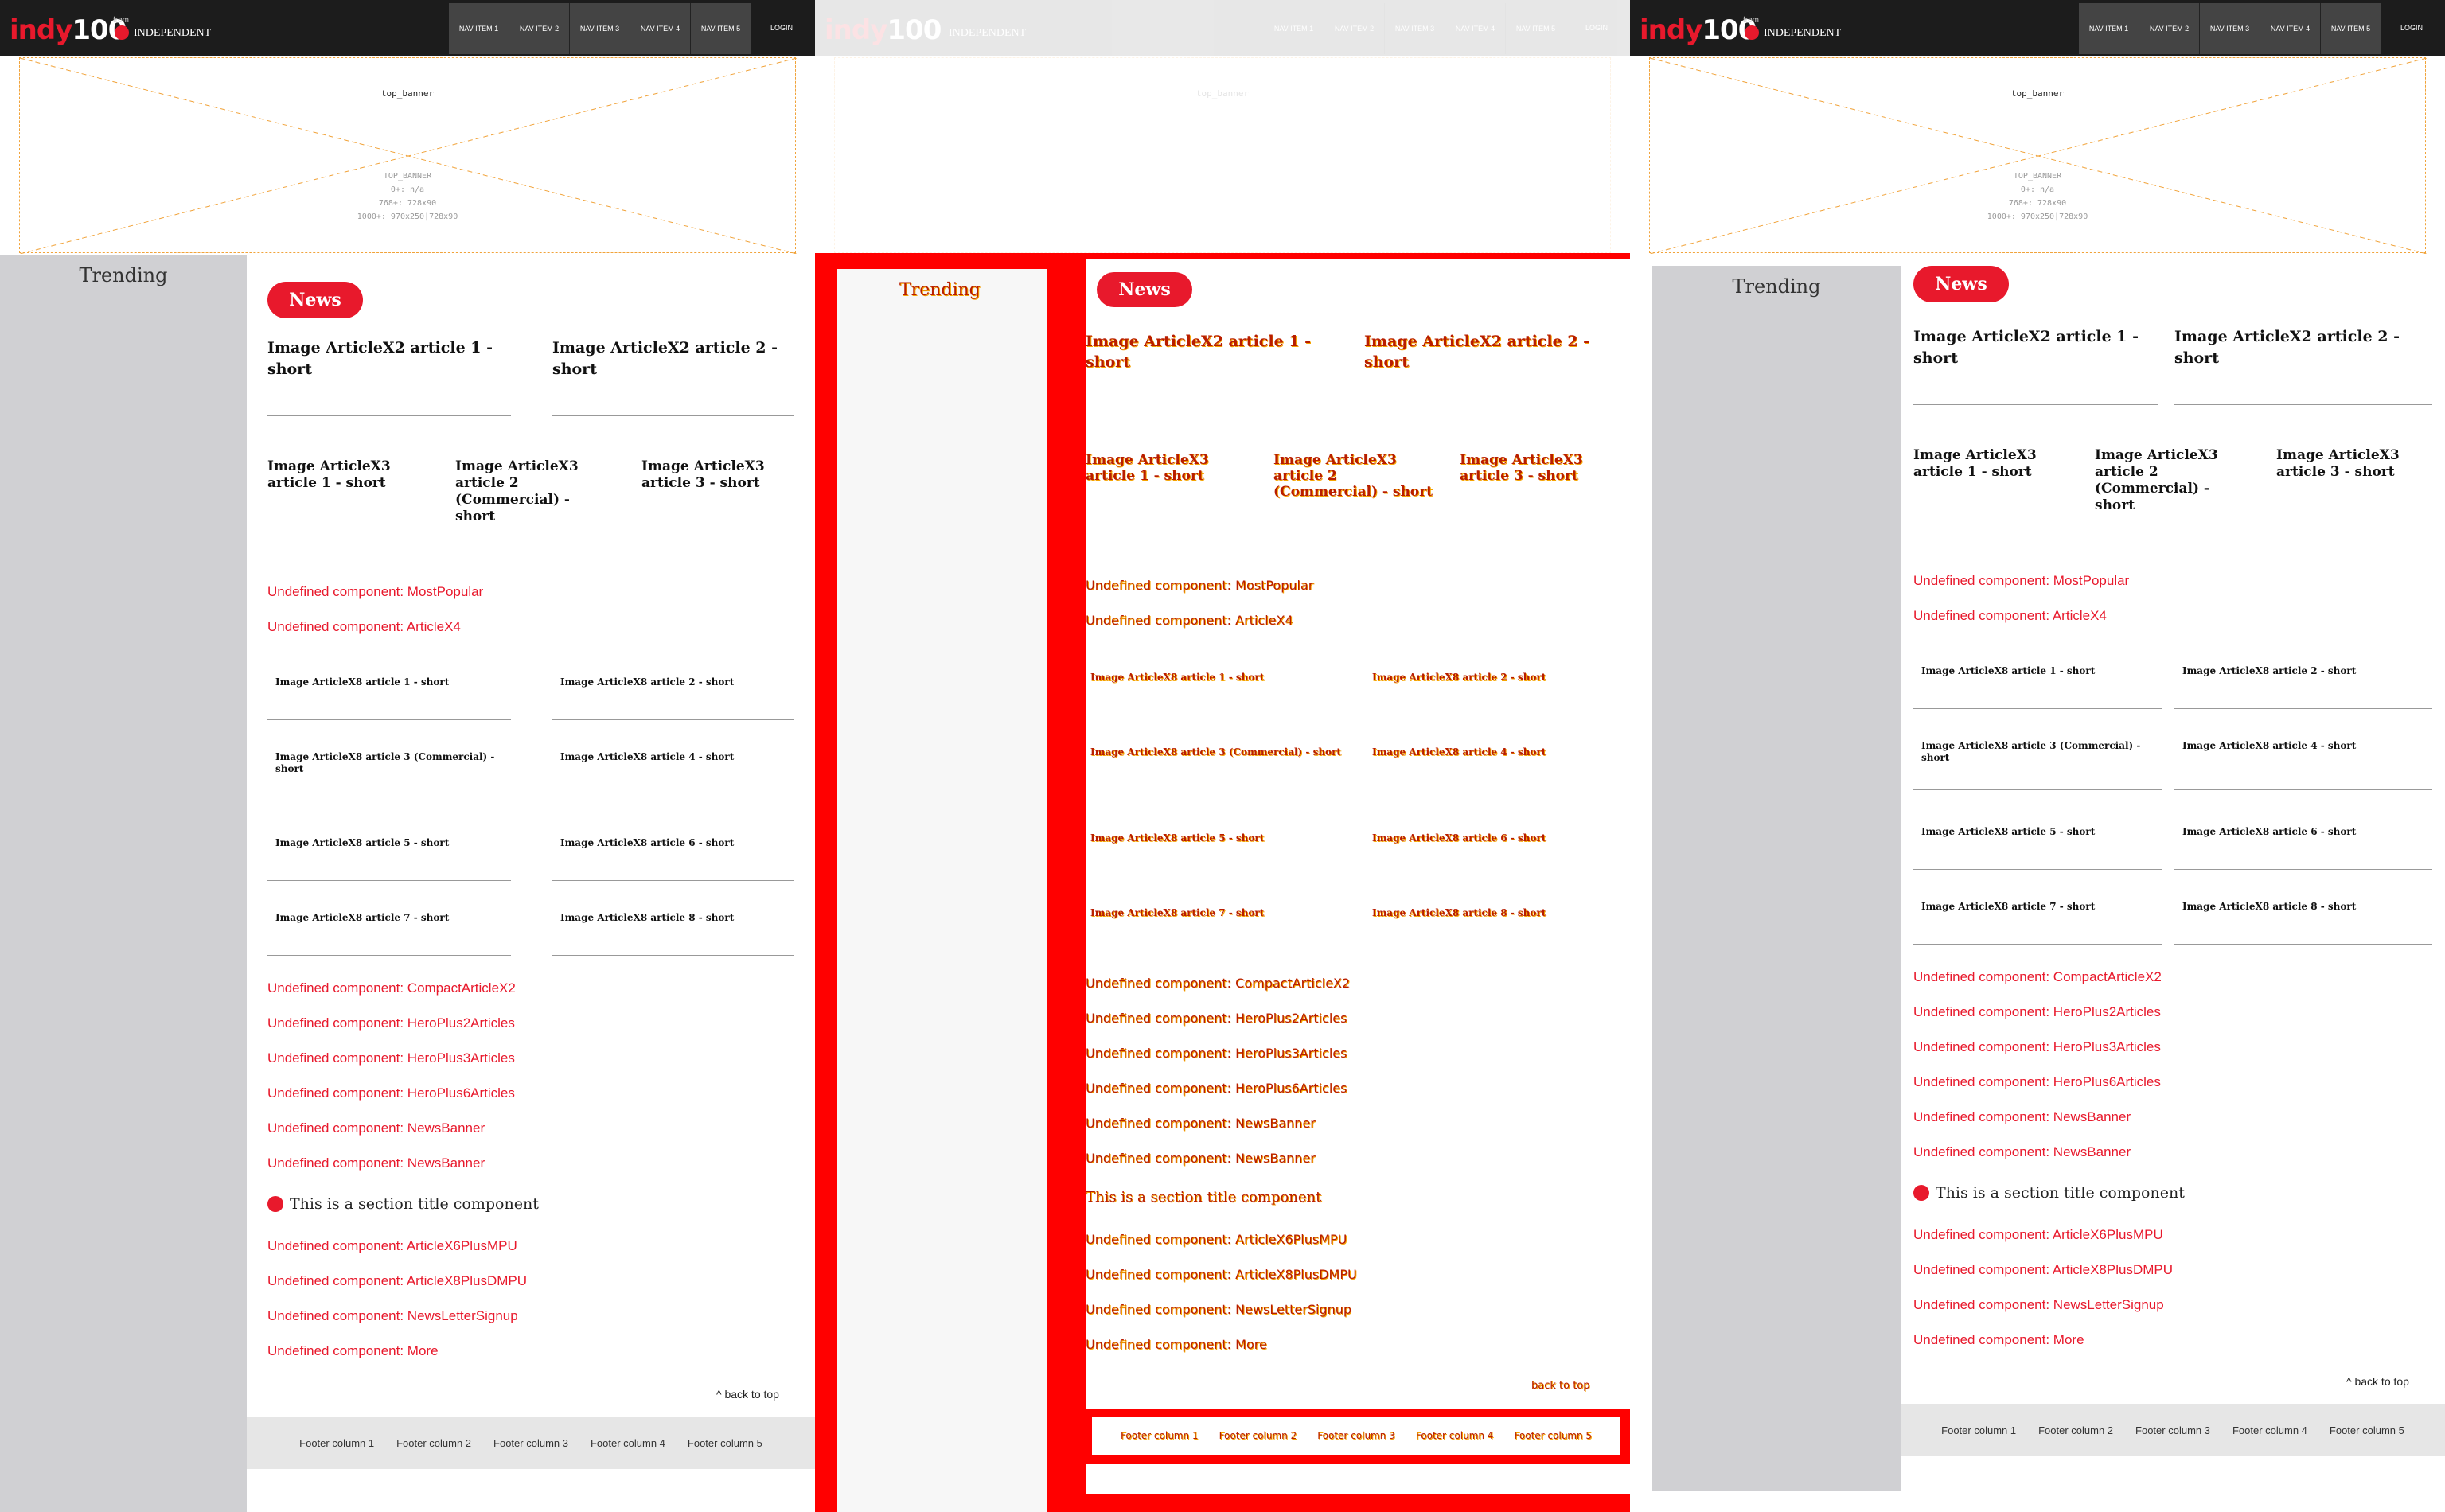 The width and height of the screenshot is (2445, 1512). I want to click on banner-info-line: TOP_BANNER, so click(2037, 176).